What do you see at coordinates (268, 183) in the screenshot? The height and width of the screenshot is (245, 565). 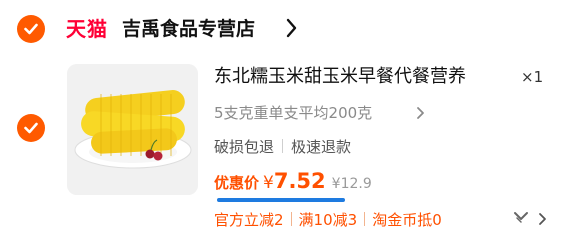 I see `price-currency: ¥` at bounding box center [268, 183].